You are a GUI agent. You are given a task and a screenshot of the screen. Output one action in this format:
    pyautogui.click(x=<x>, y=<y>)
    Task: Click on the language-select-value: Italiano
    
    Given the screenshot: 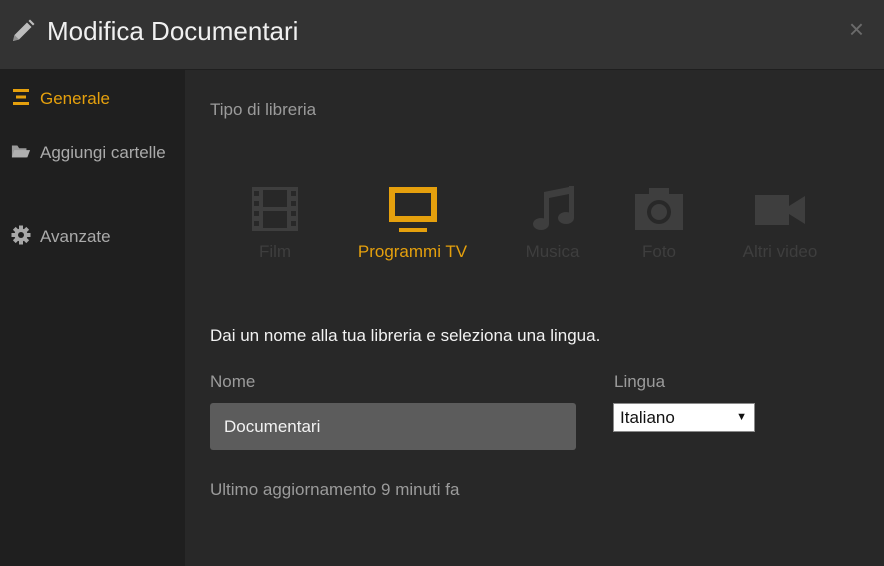 What is the action you would take?
    pyautogui.click(x=647, y=417)
    